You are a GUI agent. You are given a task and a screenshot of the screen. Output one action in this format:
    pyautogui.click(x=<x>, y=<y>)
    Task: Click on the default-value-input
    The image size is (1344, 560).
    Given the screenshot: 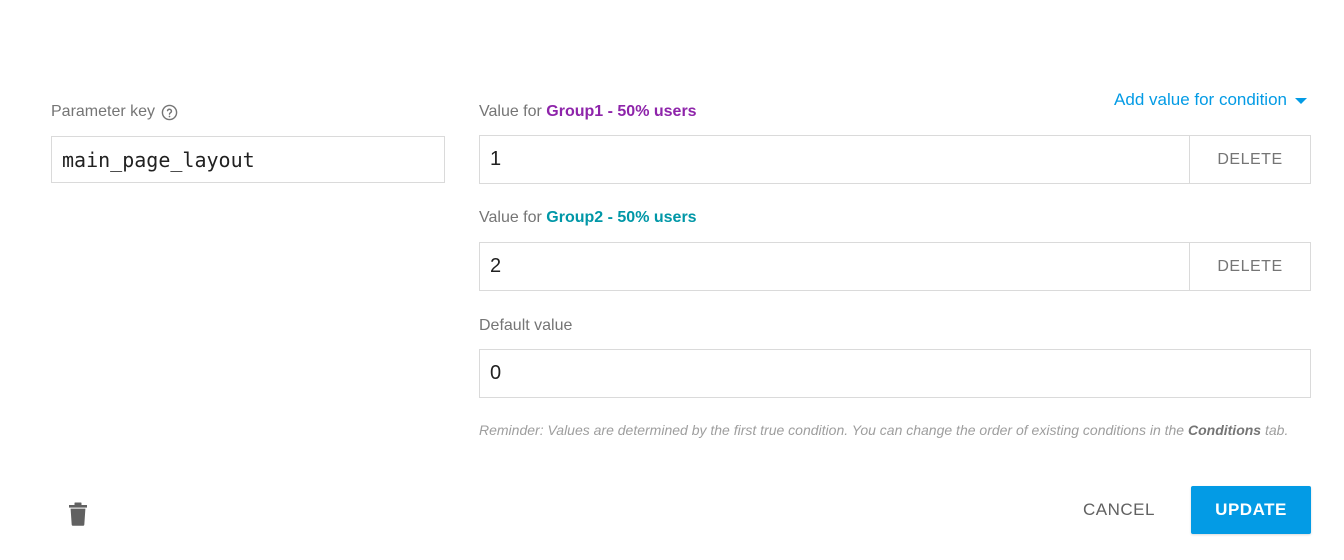 What is the action you would take?
    pyautogui.click(x=895, y=373)
    